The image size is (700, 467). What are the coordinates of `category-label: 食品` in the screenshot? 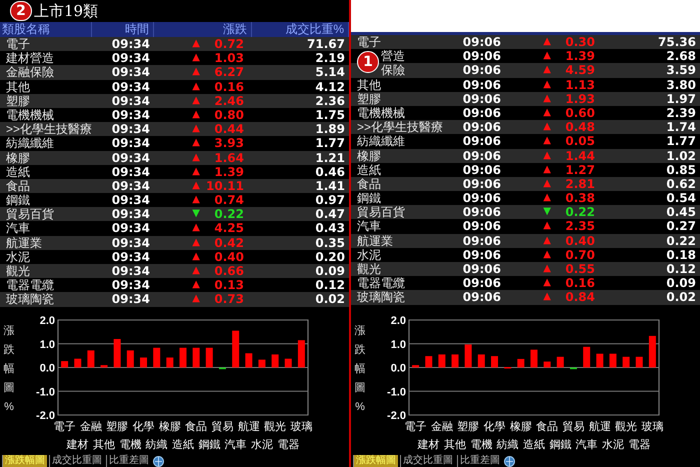 It's located at (196, 427).